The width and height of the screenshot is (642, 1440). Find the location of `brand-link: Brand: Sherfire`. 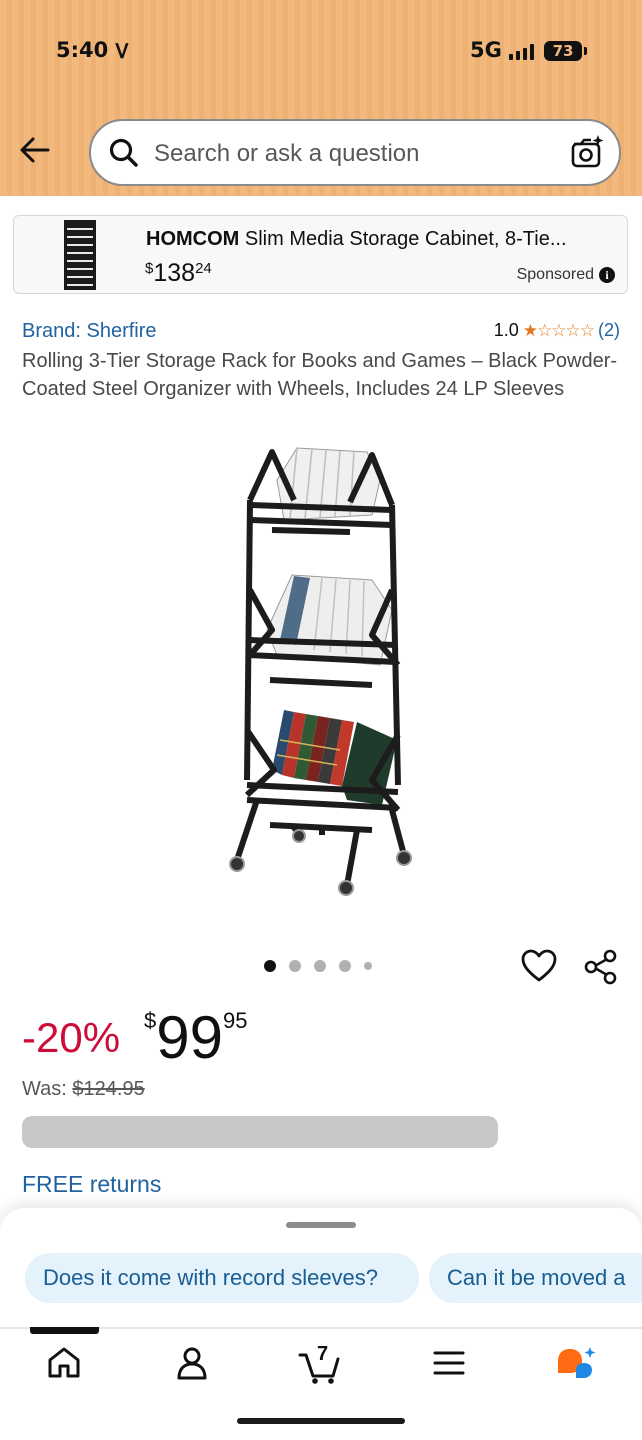

brand-link: Brand: Sherfire is located at coordinates (89, 331).